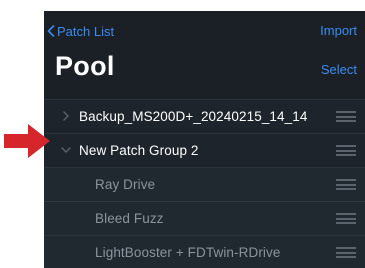 This screenshot has height=268, width=365. I want to click on list-item-patch: Ray Drive, so click(204, 184).